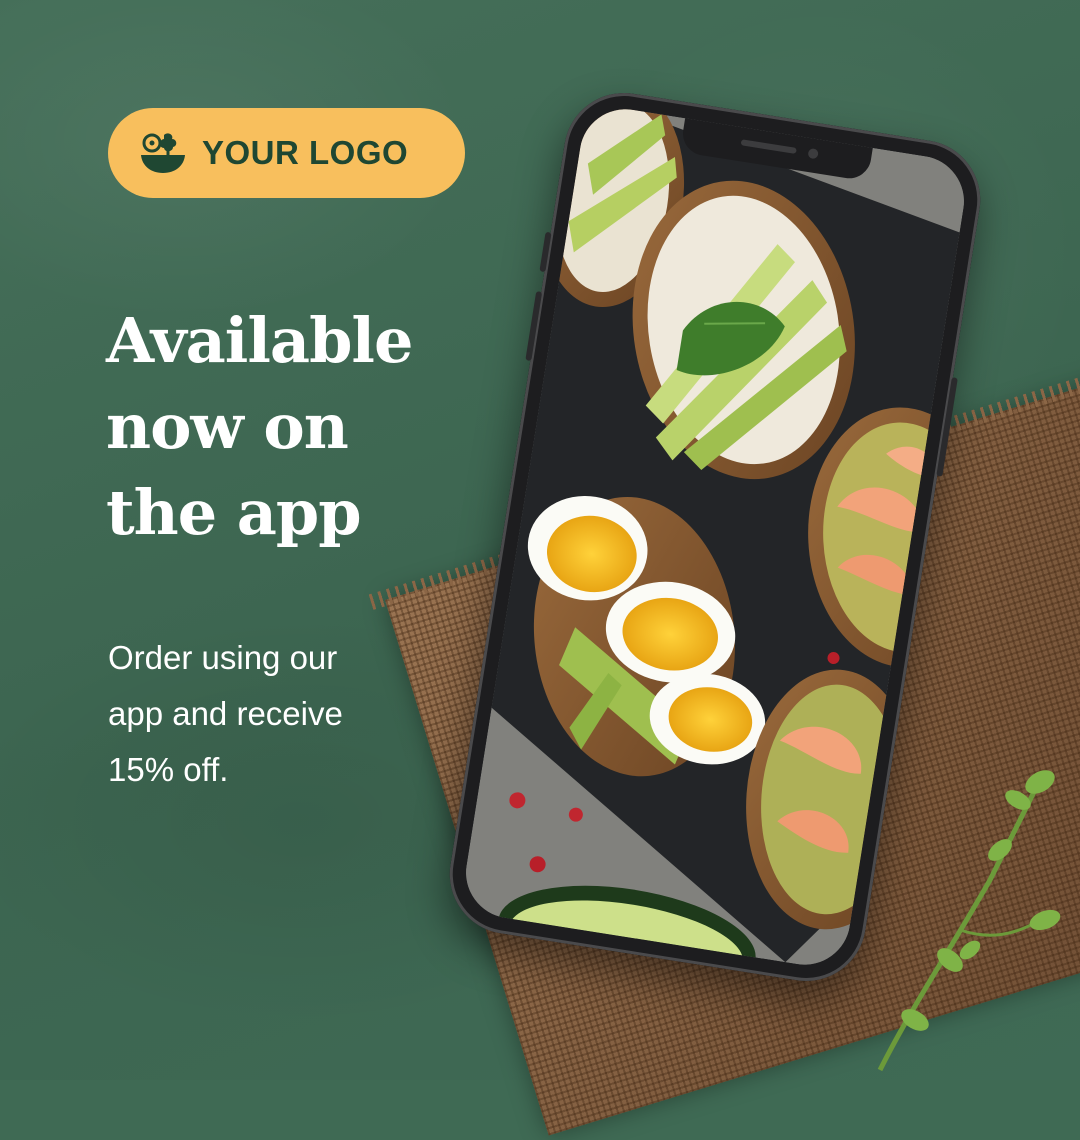 This screenshot has height=1140, width=1080. What do you see at coordinates (225, 713) in the screenshot?
I see `promo-line: app and receive` at bounding box center [225, 713].